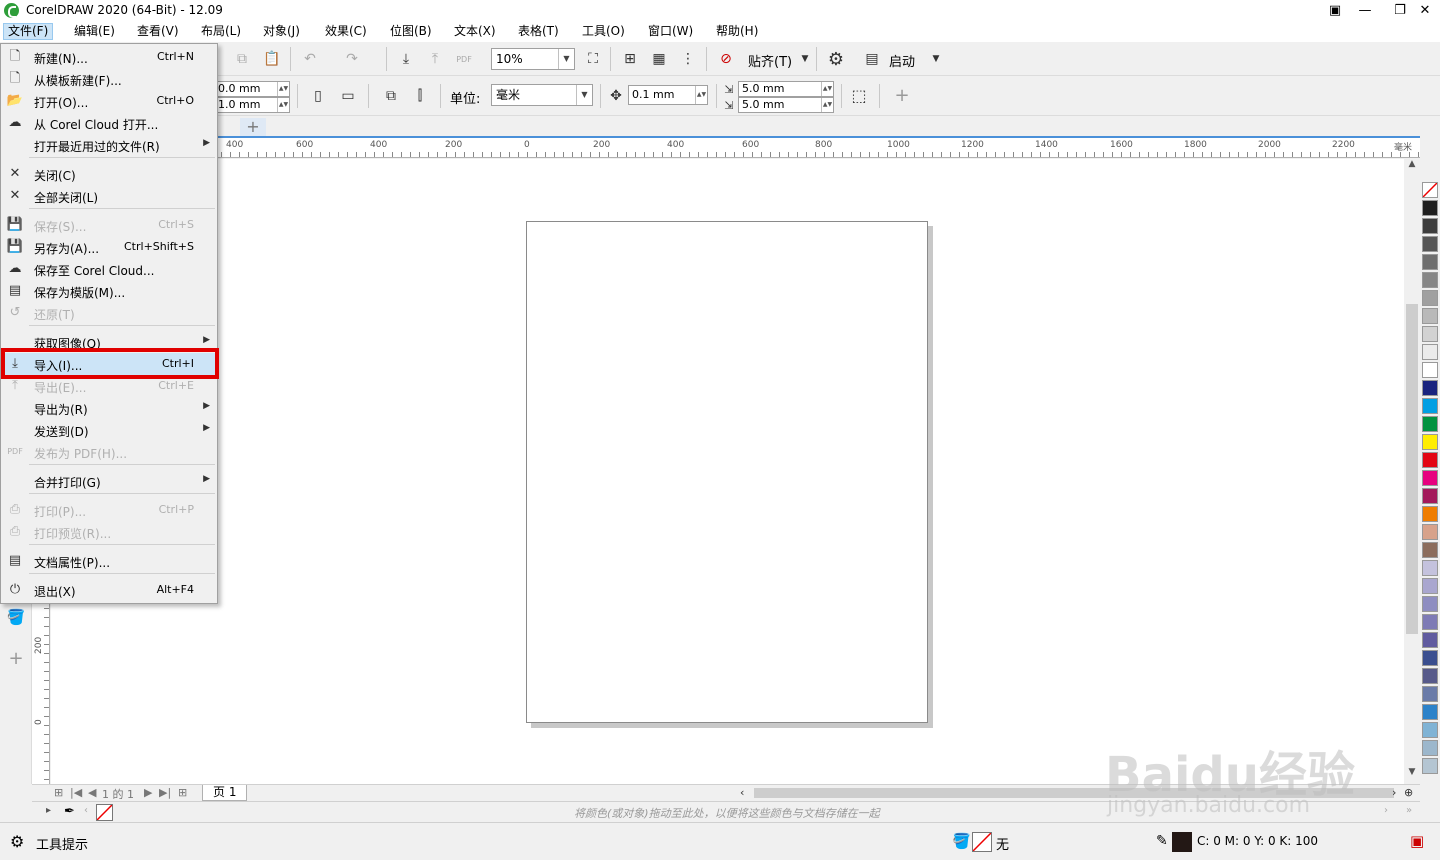 The height and width of the screenshot is (860, 1440). Describe the element at coordinates (902, 60) in the screenshot. I see `launch-dropdown: 启动` at that location.